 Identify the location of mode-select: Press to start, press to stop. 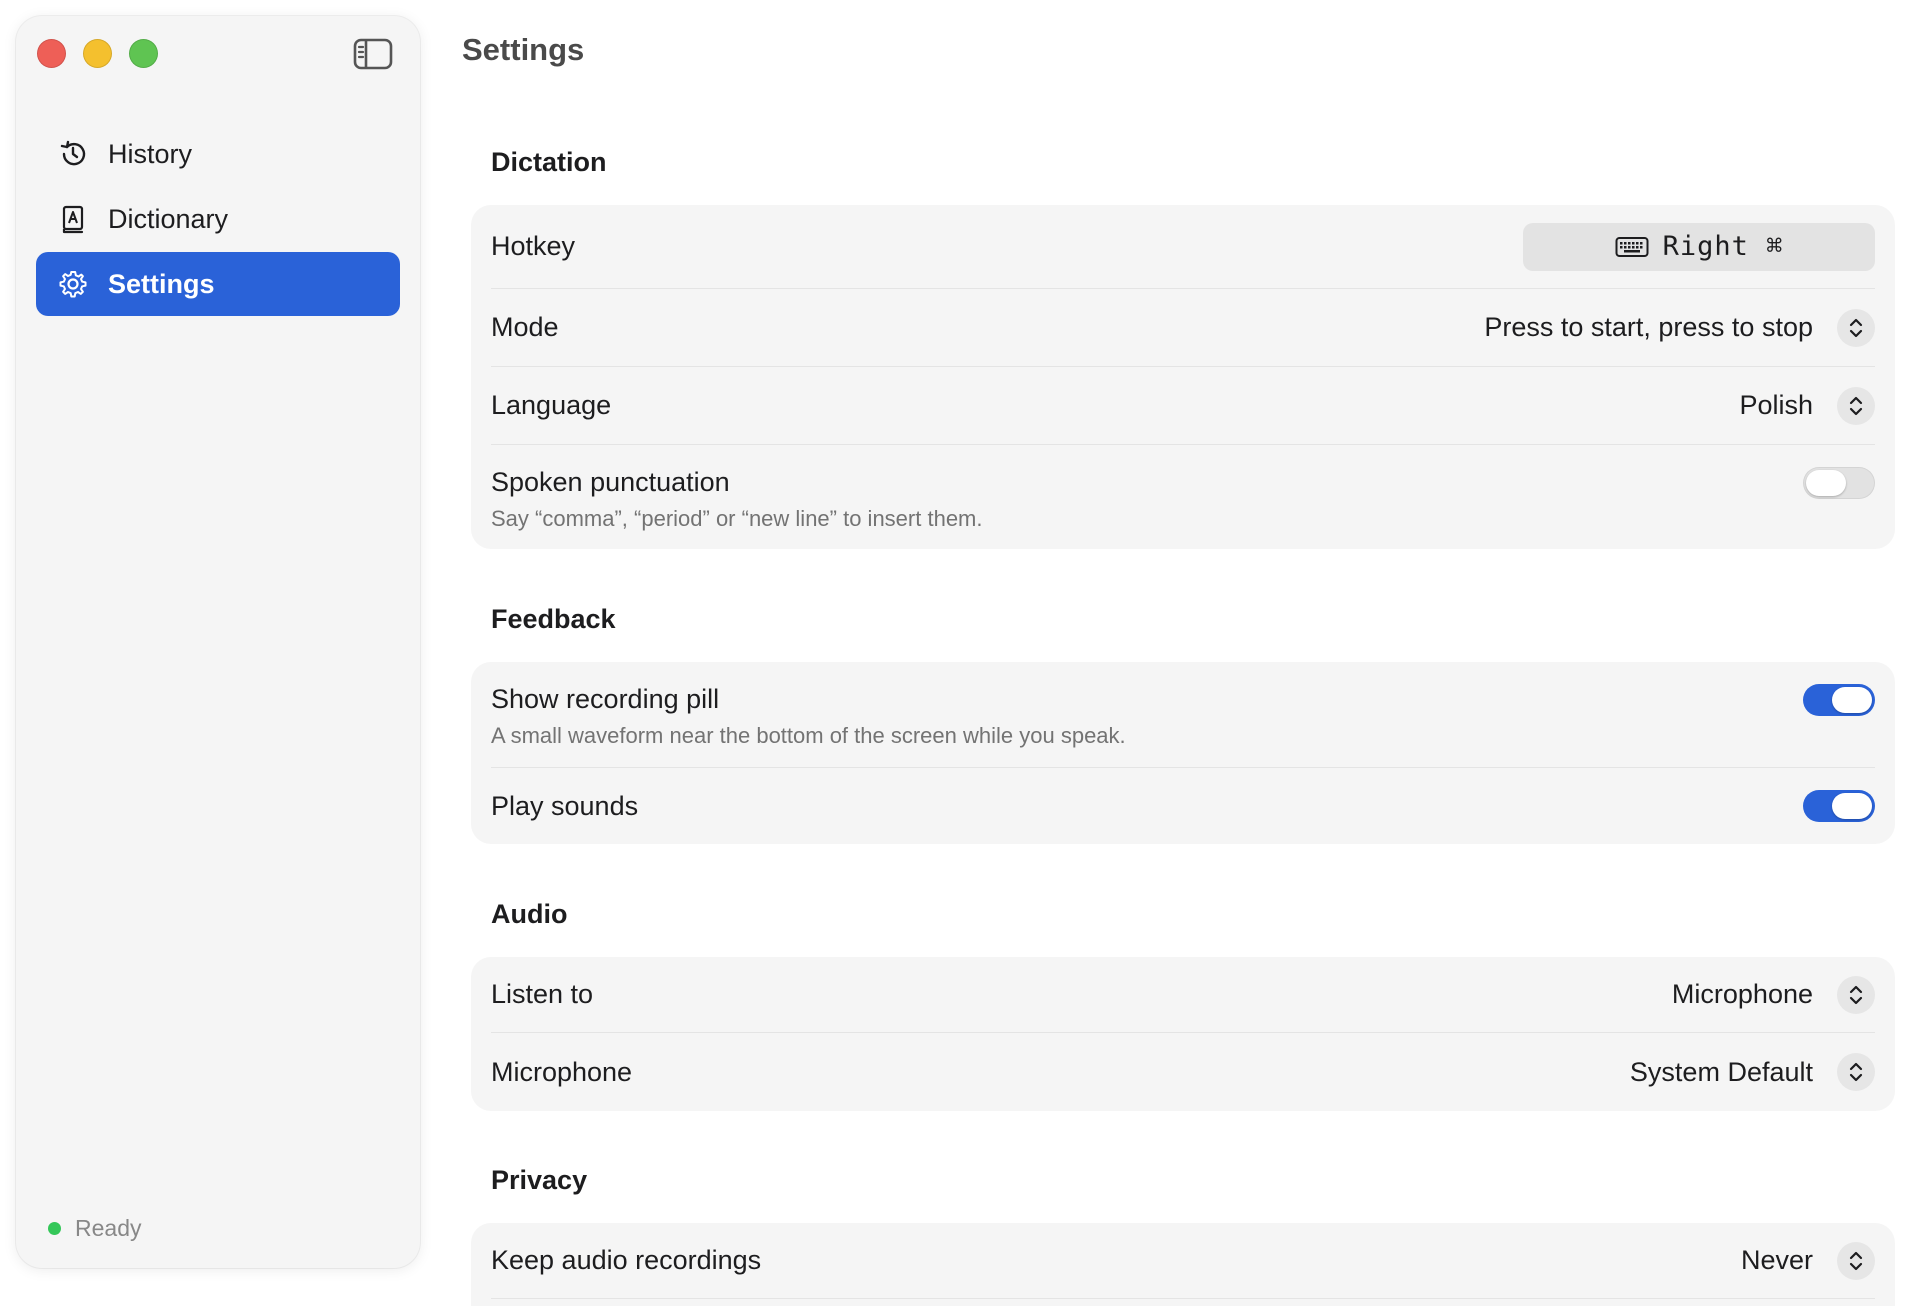
(1679, 327).